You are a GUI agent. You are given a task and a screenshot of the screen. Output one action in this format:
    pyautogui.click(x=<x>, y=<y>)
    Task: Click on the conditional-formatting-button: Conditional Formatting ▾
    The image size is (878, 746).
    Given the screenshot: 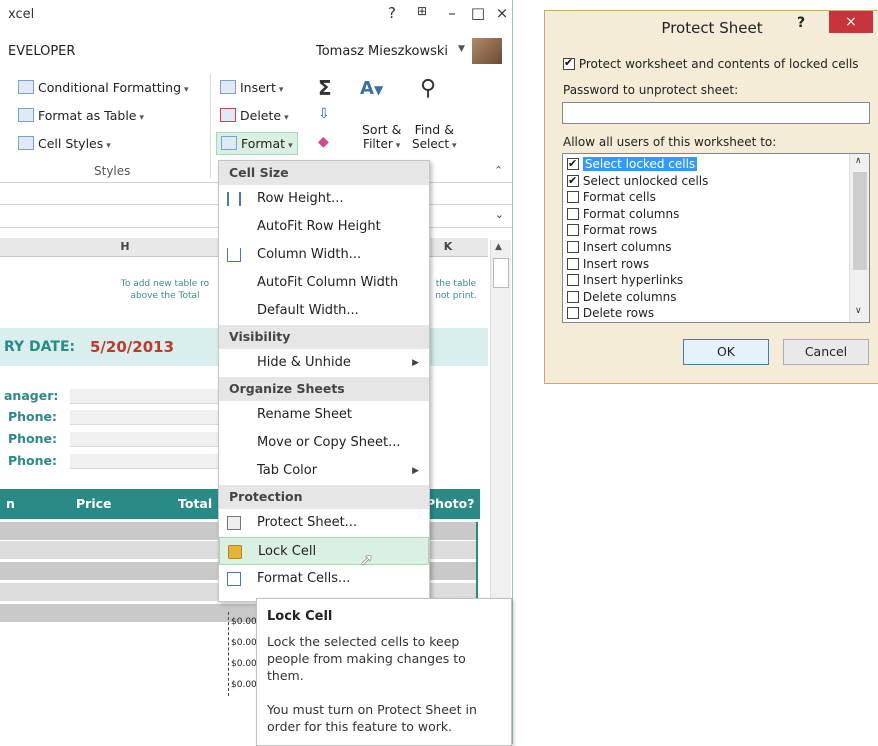 What is the action you would take?
    pyautogui.click(x=103, y=87)
    